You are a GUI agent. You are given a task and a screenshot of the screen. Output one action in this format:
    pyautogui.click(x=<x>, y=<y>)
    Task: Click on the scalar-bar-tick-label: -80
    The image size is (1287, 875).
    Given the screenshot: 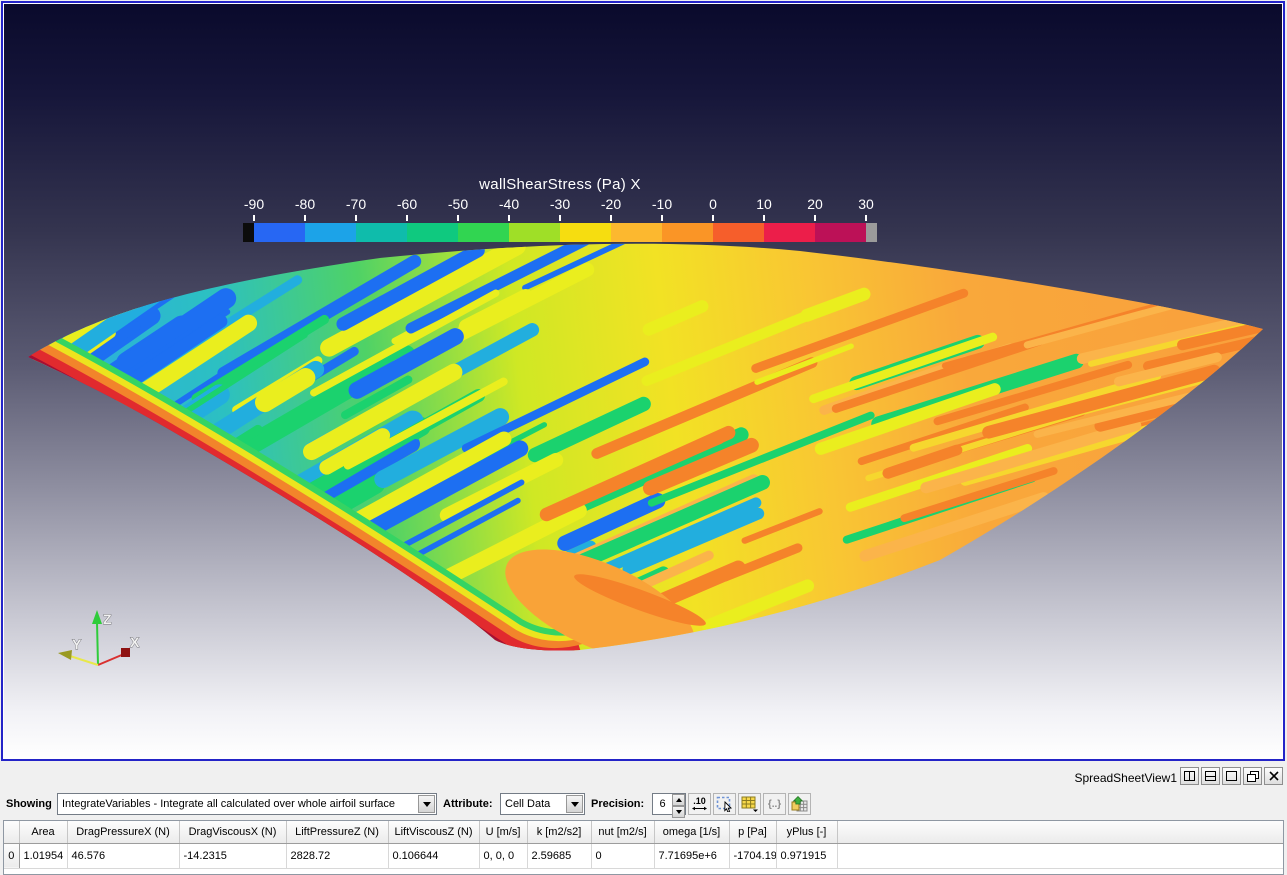 What is the action you would take?
    pyautogui.click(x=305, y=204)
    